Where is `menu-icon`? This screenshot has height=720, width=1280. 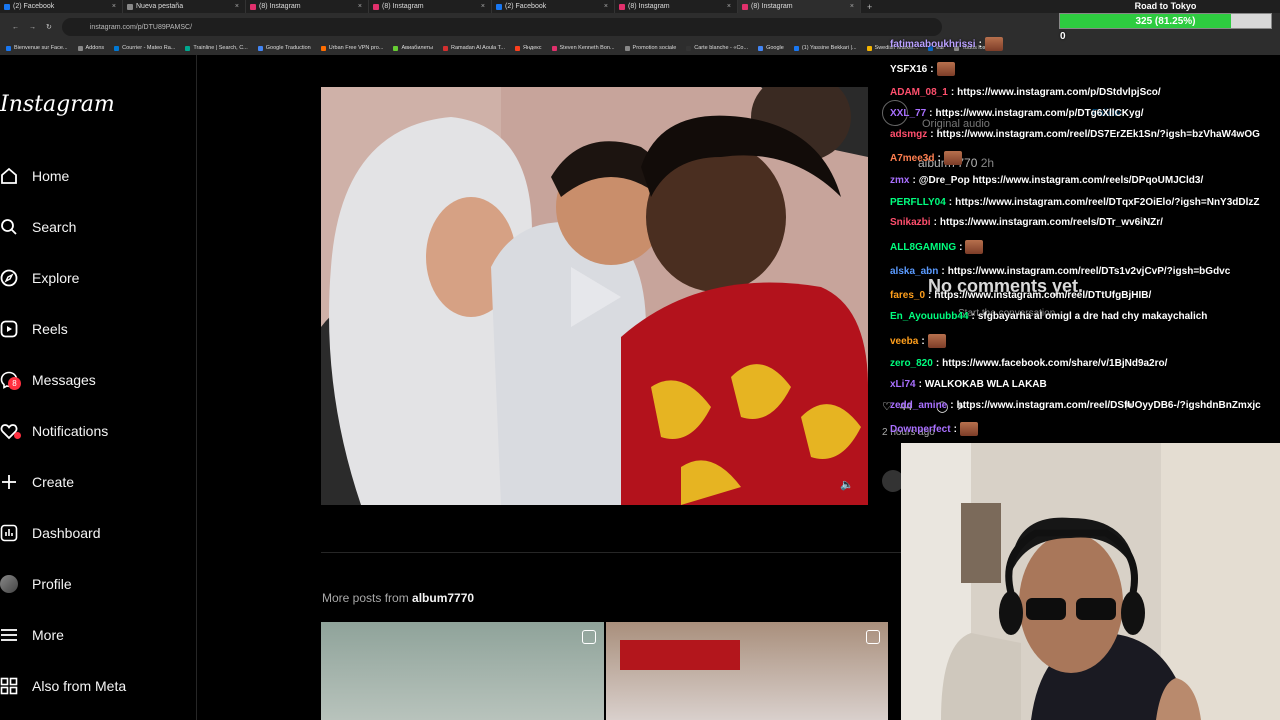 menu-icon is located at coordinates (9, 635).